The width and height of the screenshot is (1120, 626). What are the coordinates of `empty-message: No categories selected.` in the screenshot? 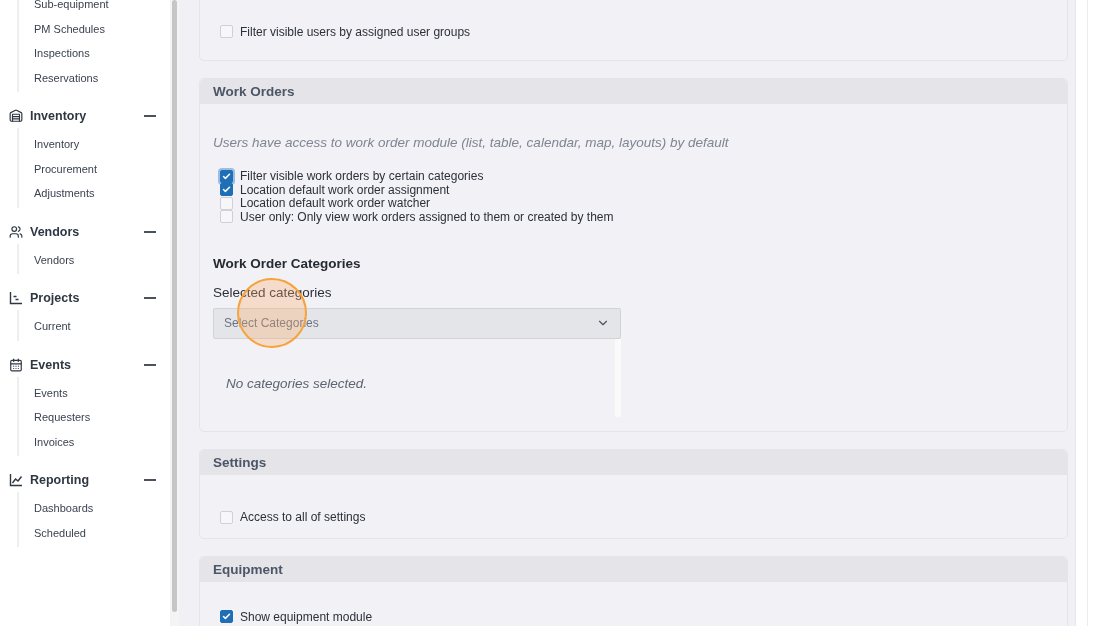 It's located at (297, 383).